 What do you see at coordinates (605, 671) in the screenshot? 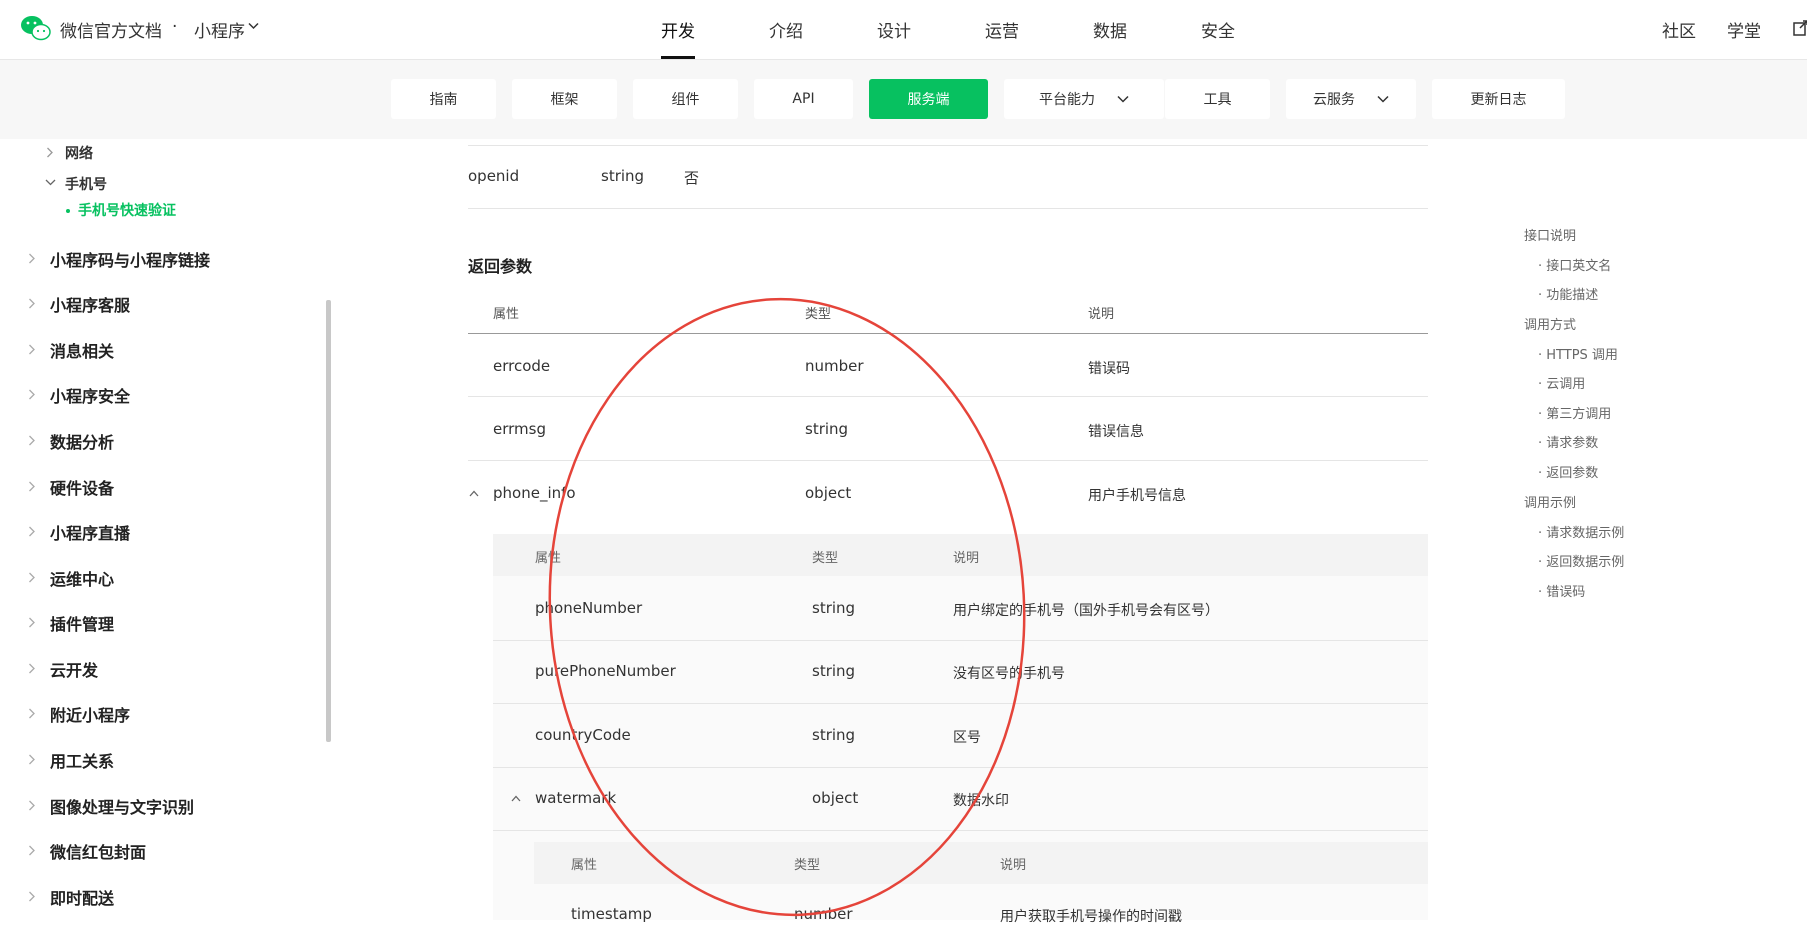
I see `table-row-name: purePhoneNumber` at bounding box center [605, 671].